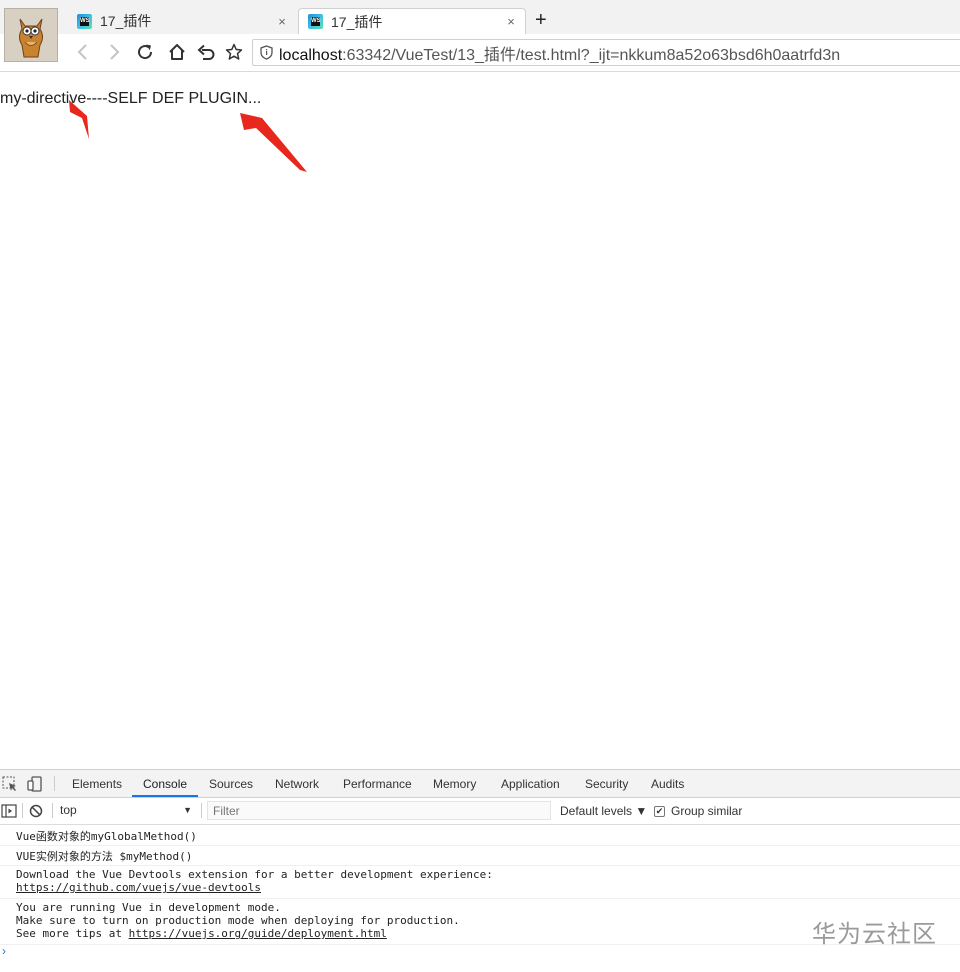  I want to click on new-tab-button: +, so click(541, 20).